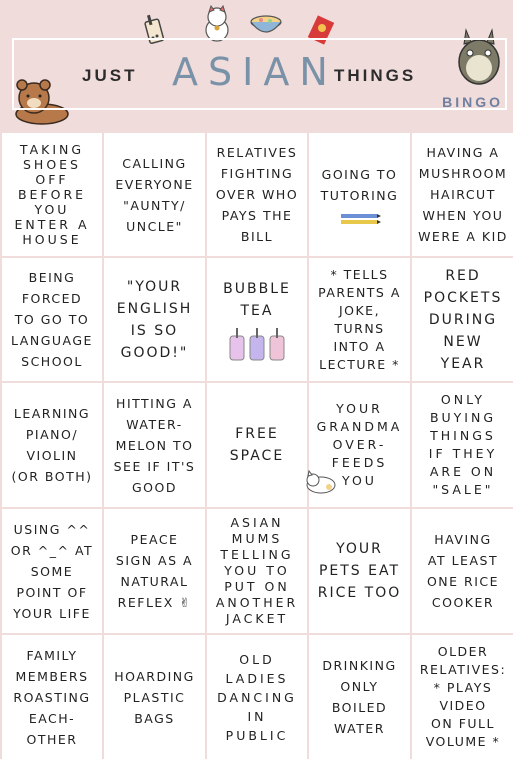 This screenshot has height=759, width=513. What do you see at coordinates (154, 697) in the screenshot?
I see `bingo-cell: HOARDING PLASTIC BAGS` at bounding box center [154, 697].